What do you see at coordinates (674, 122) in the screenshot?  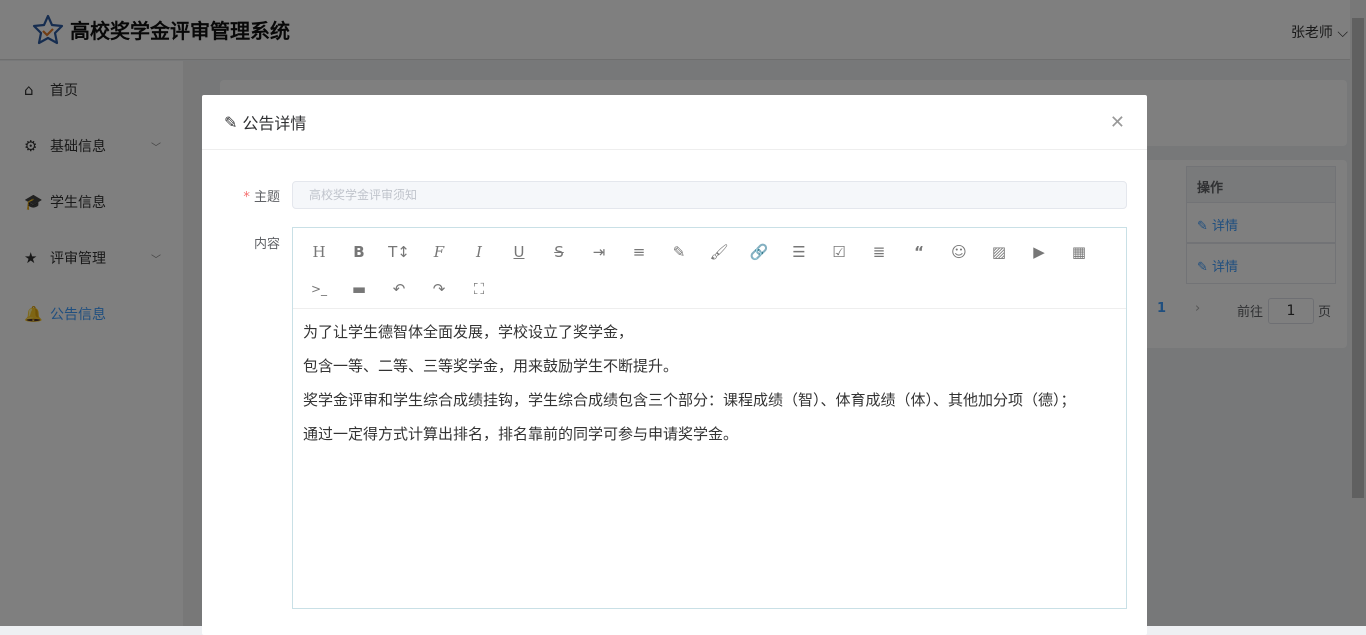 I see `dialog-header: ✎ 公告详情` at bounding box center [674, 122].